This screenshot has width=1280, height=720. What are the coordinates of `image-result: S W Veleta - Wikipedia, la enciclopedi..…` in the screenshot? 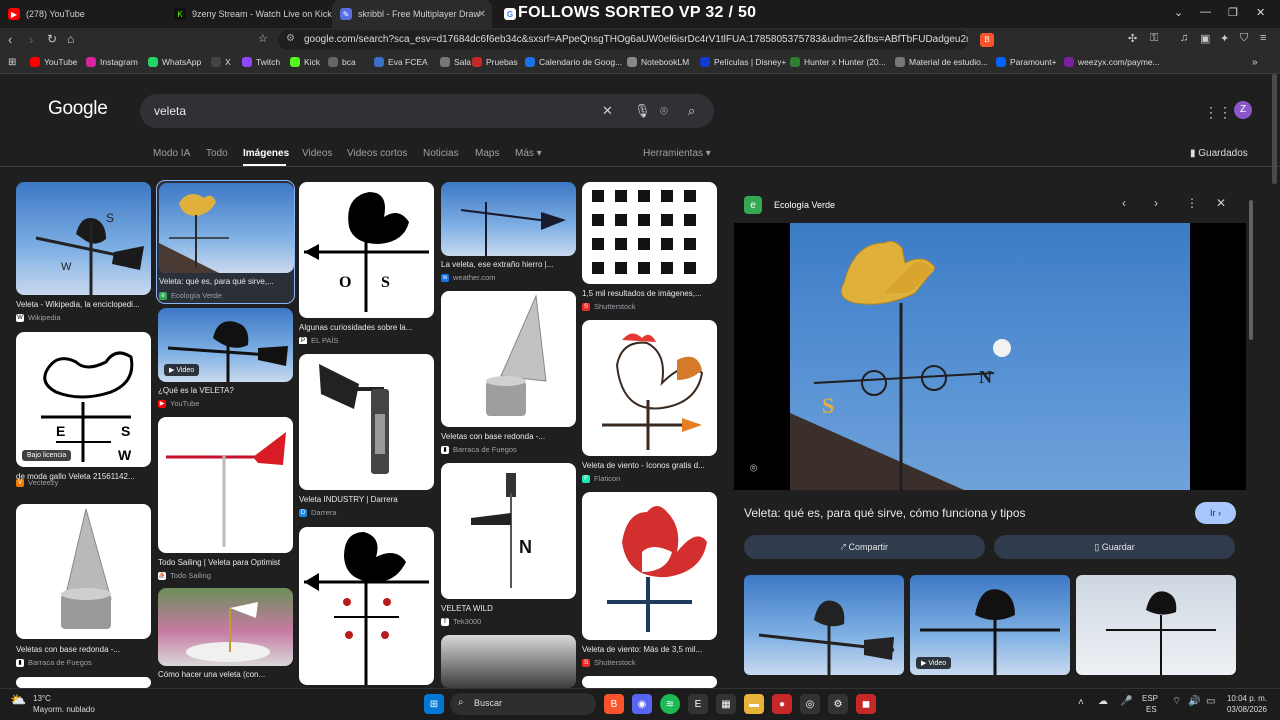 It's located at (83, 252).